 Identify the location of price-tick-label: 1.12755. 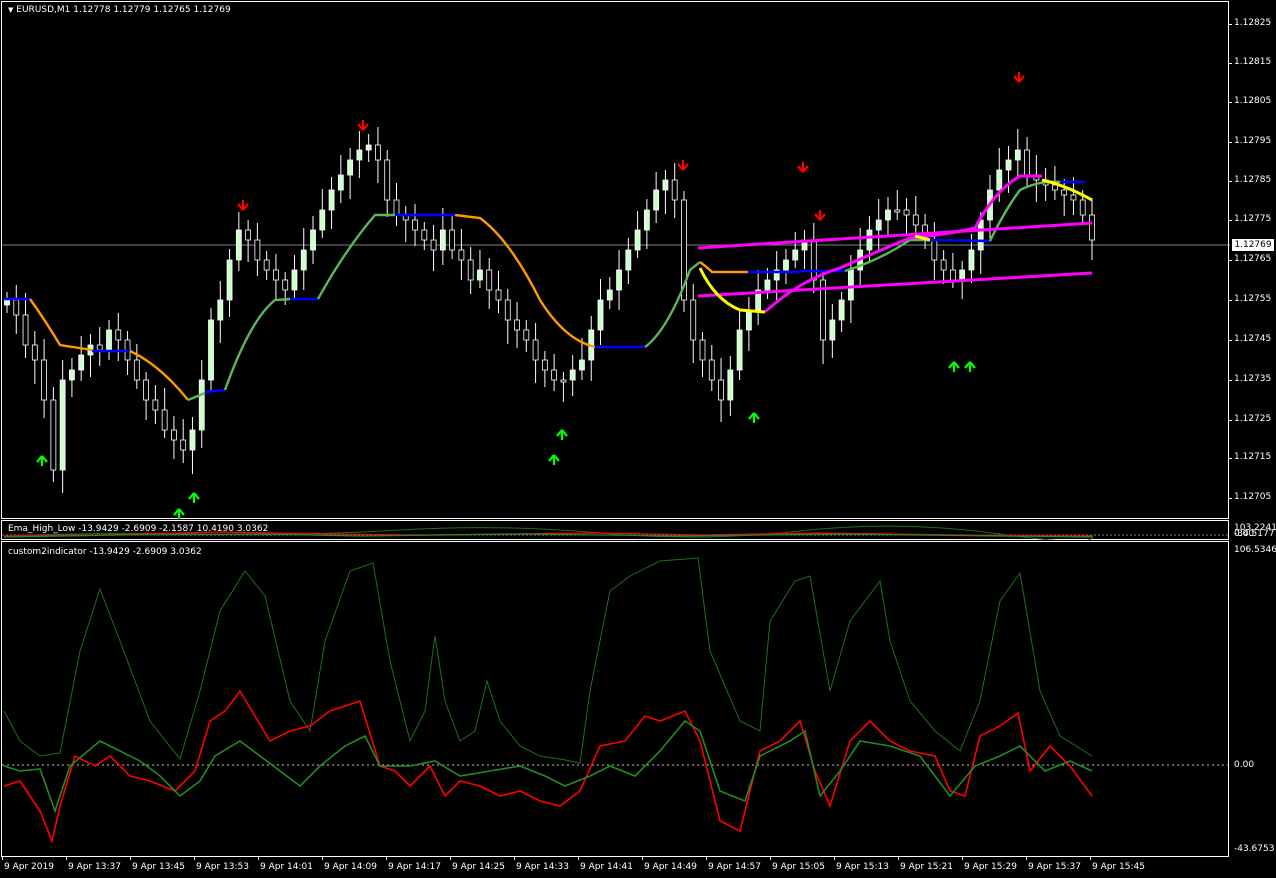
(1253, 299).